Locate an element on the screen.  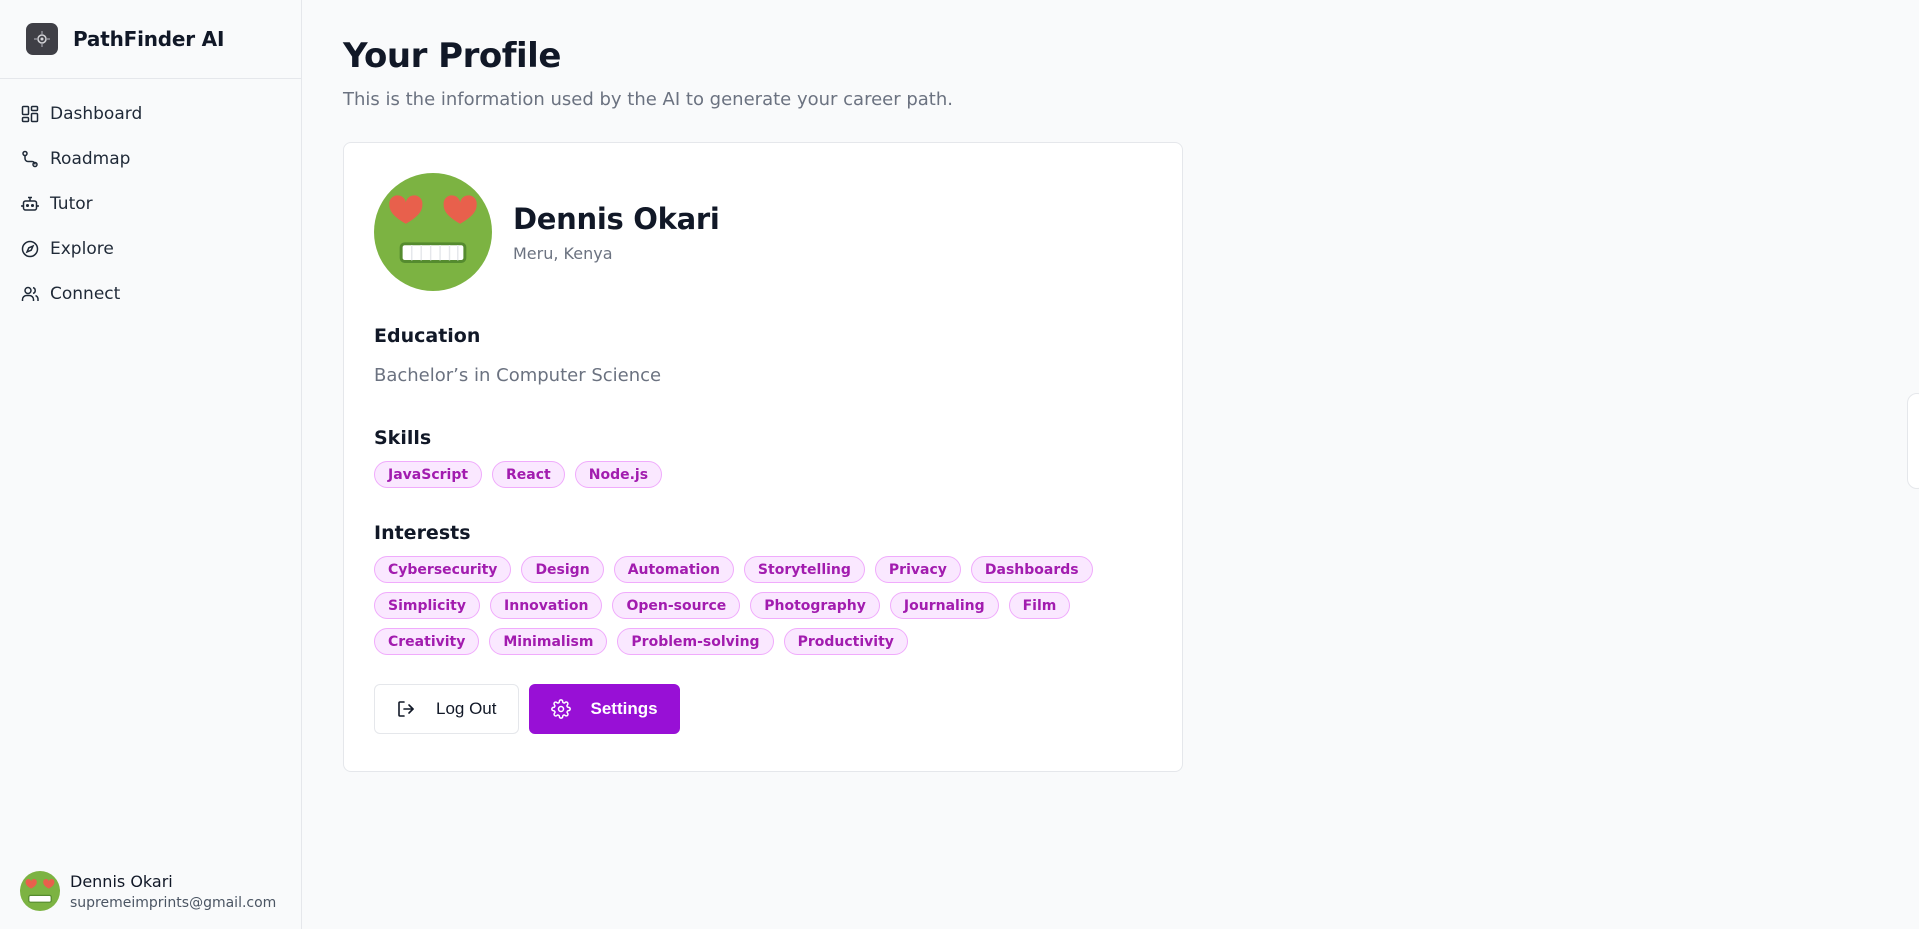
brand-name: PathFinder AI is located at coordinates (149, 39).